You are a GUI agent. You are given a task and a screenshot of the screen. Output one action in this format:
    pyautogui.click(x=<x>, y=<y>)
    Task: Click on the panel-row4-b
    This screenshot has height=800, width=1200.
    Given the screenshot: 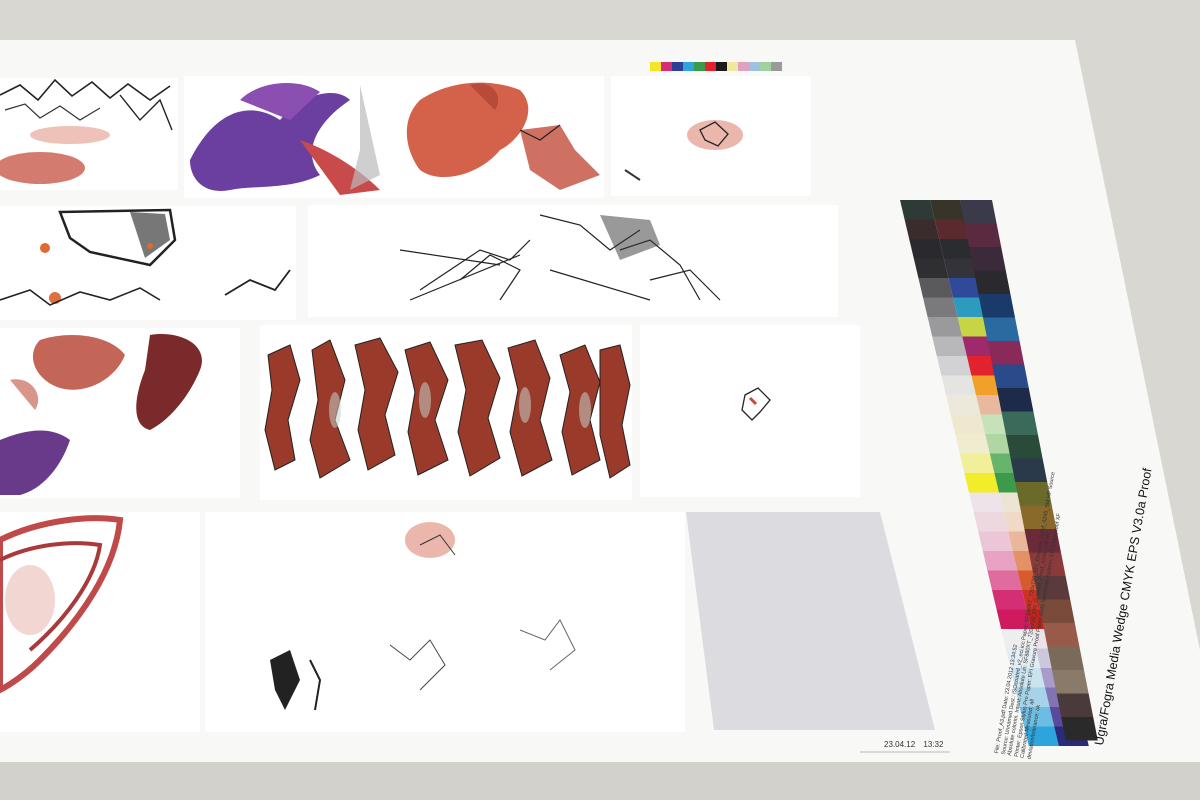 What is the action you would take?
    pyautogui.click(x=445, y=622)
    